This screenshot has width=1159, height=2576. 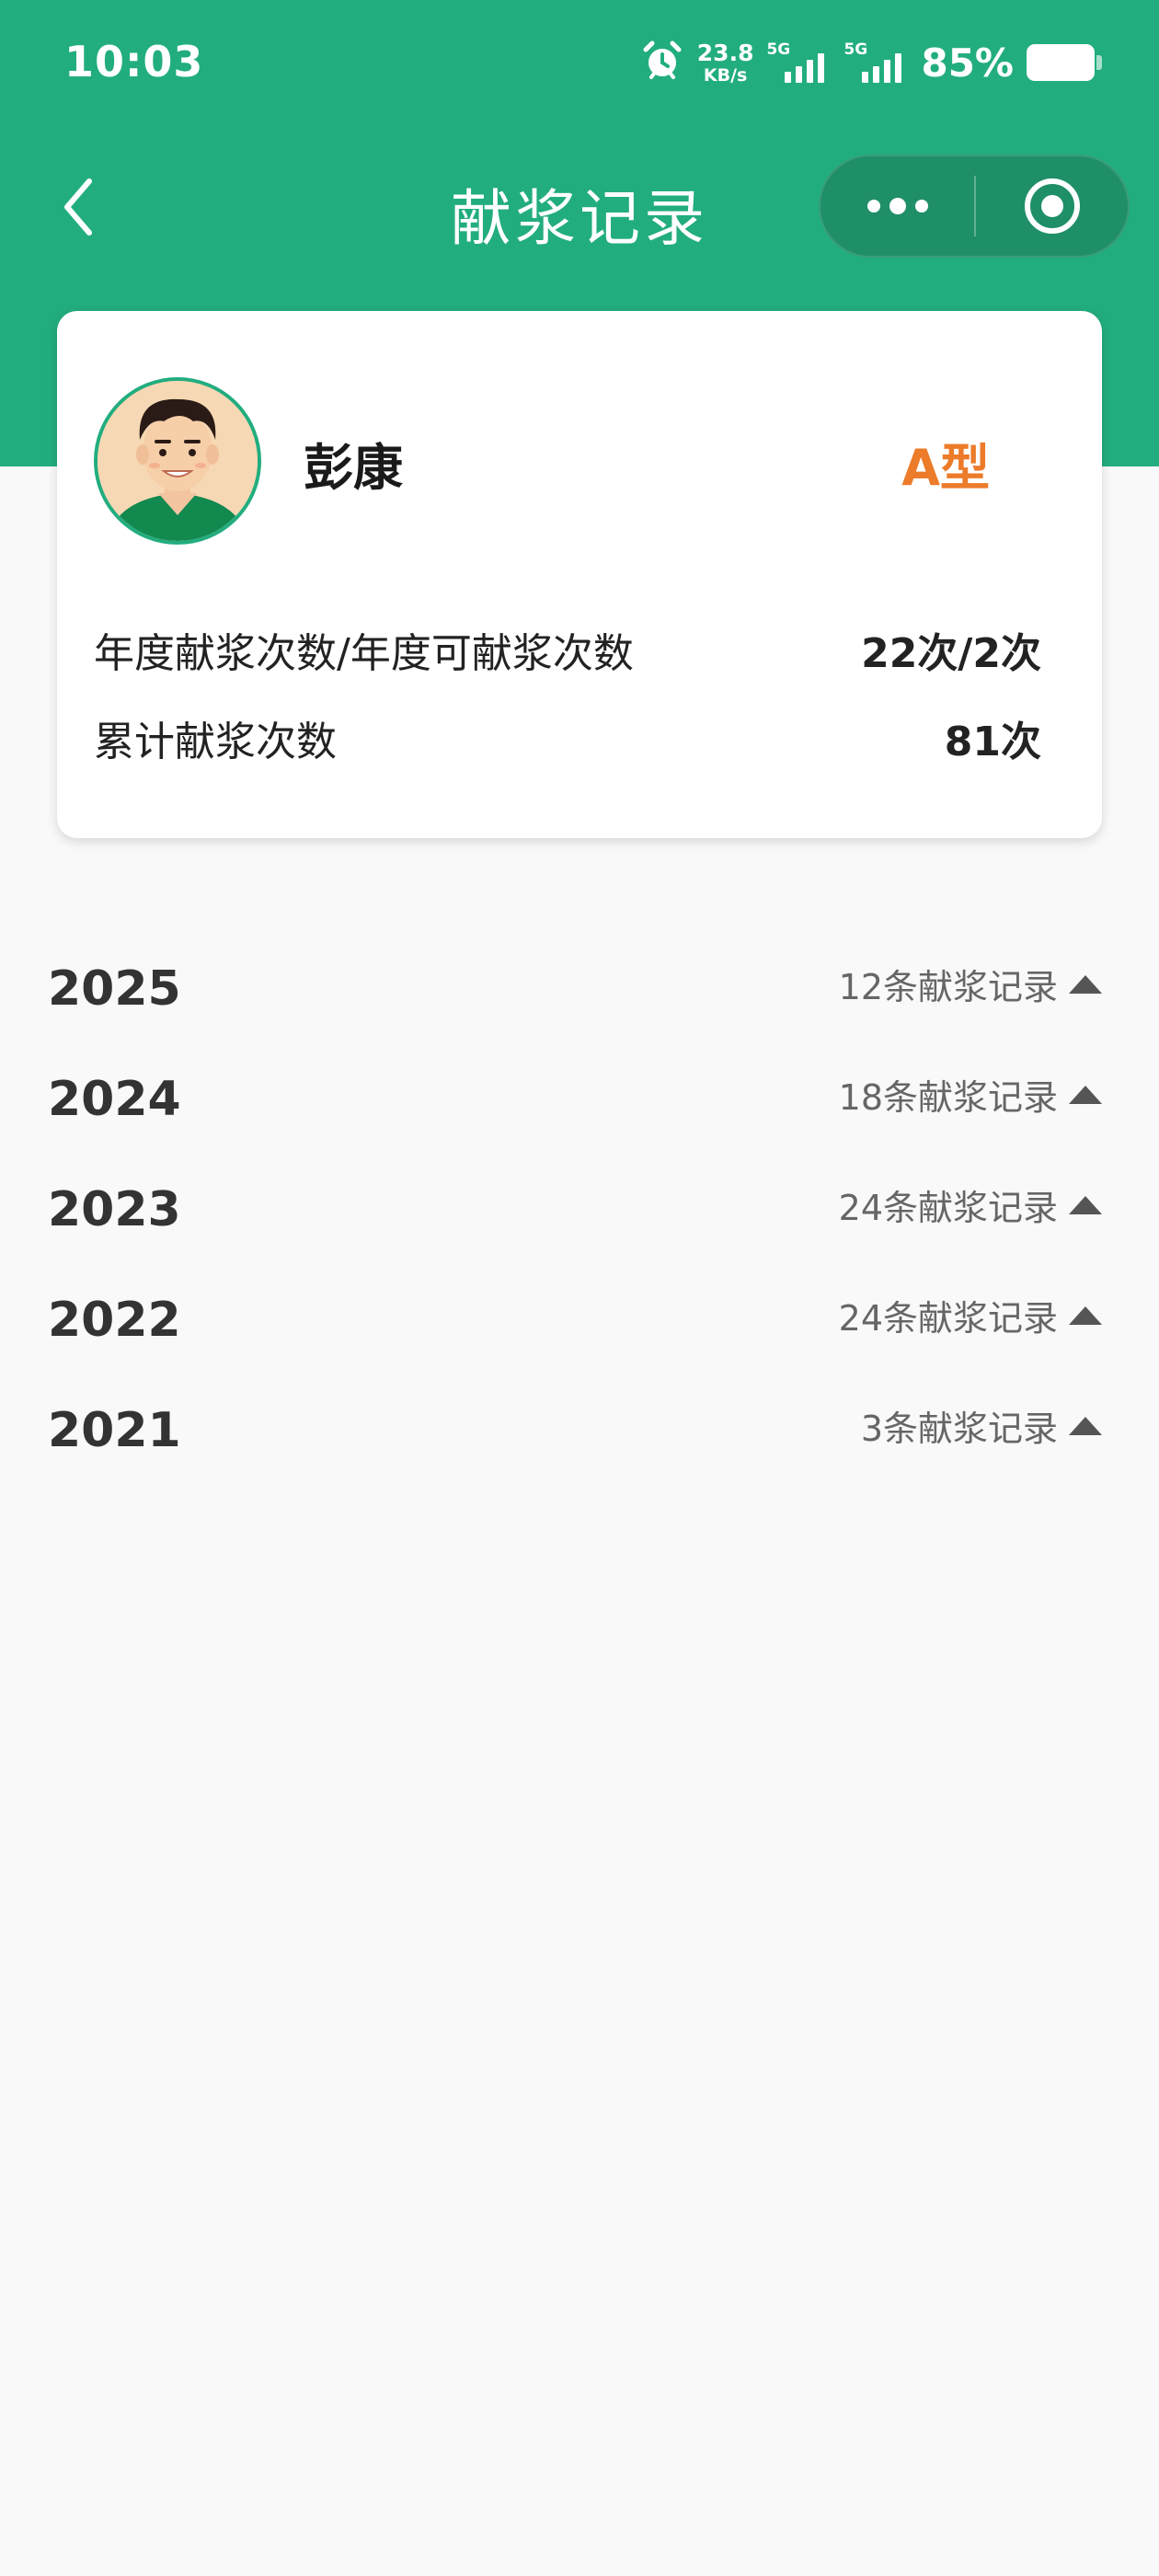 What do you see at coordinates (114, 1099) in the screenshot?
I see `year-label: 2024` at bounding box center [114, 1099].